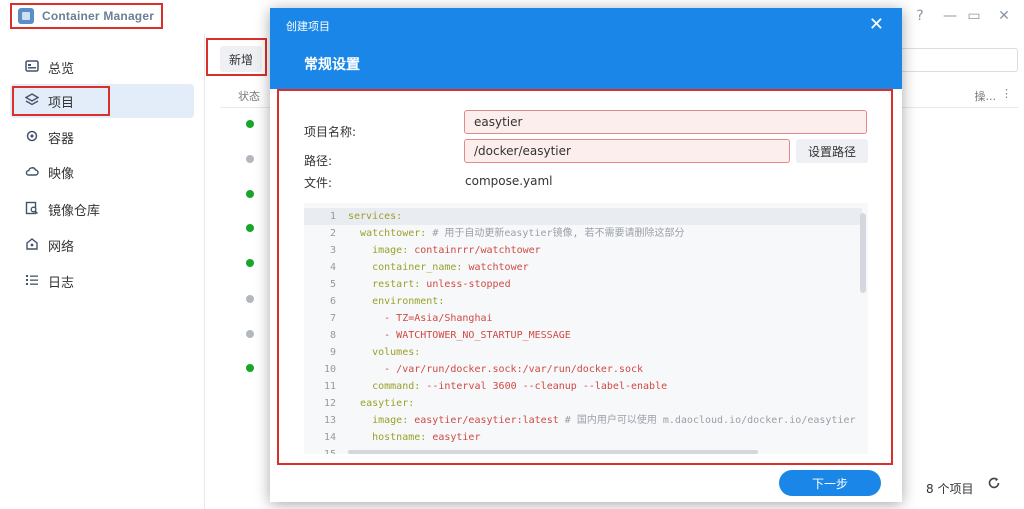 The width and height of the screenshot is (1024, 509). Describe the element at coordinates (98, 16) in the screenshot. I see `app-title: Container Manager` at that location.